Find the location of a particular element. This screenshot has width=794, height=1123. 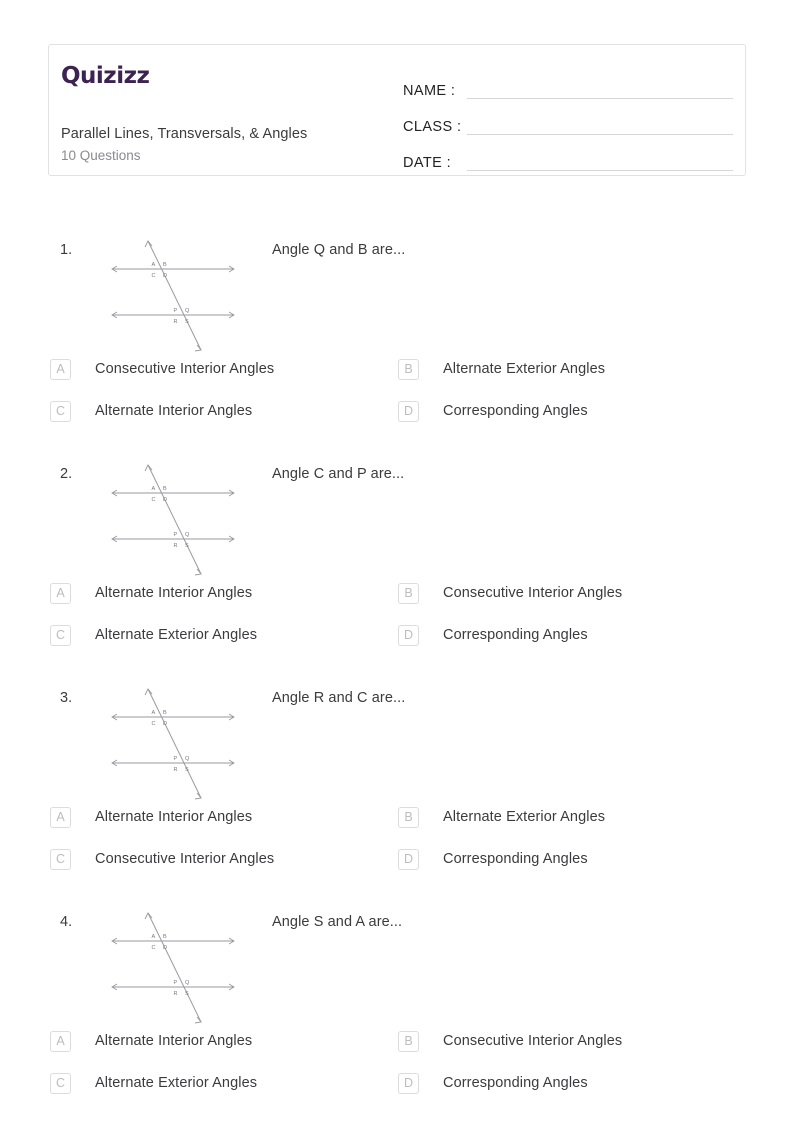

question-number: 1. is located at coordinates (66, 250).